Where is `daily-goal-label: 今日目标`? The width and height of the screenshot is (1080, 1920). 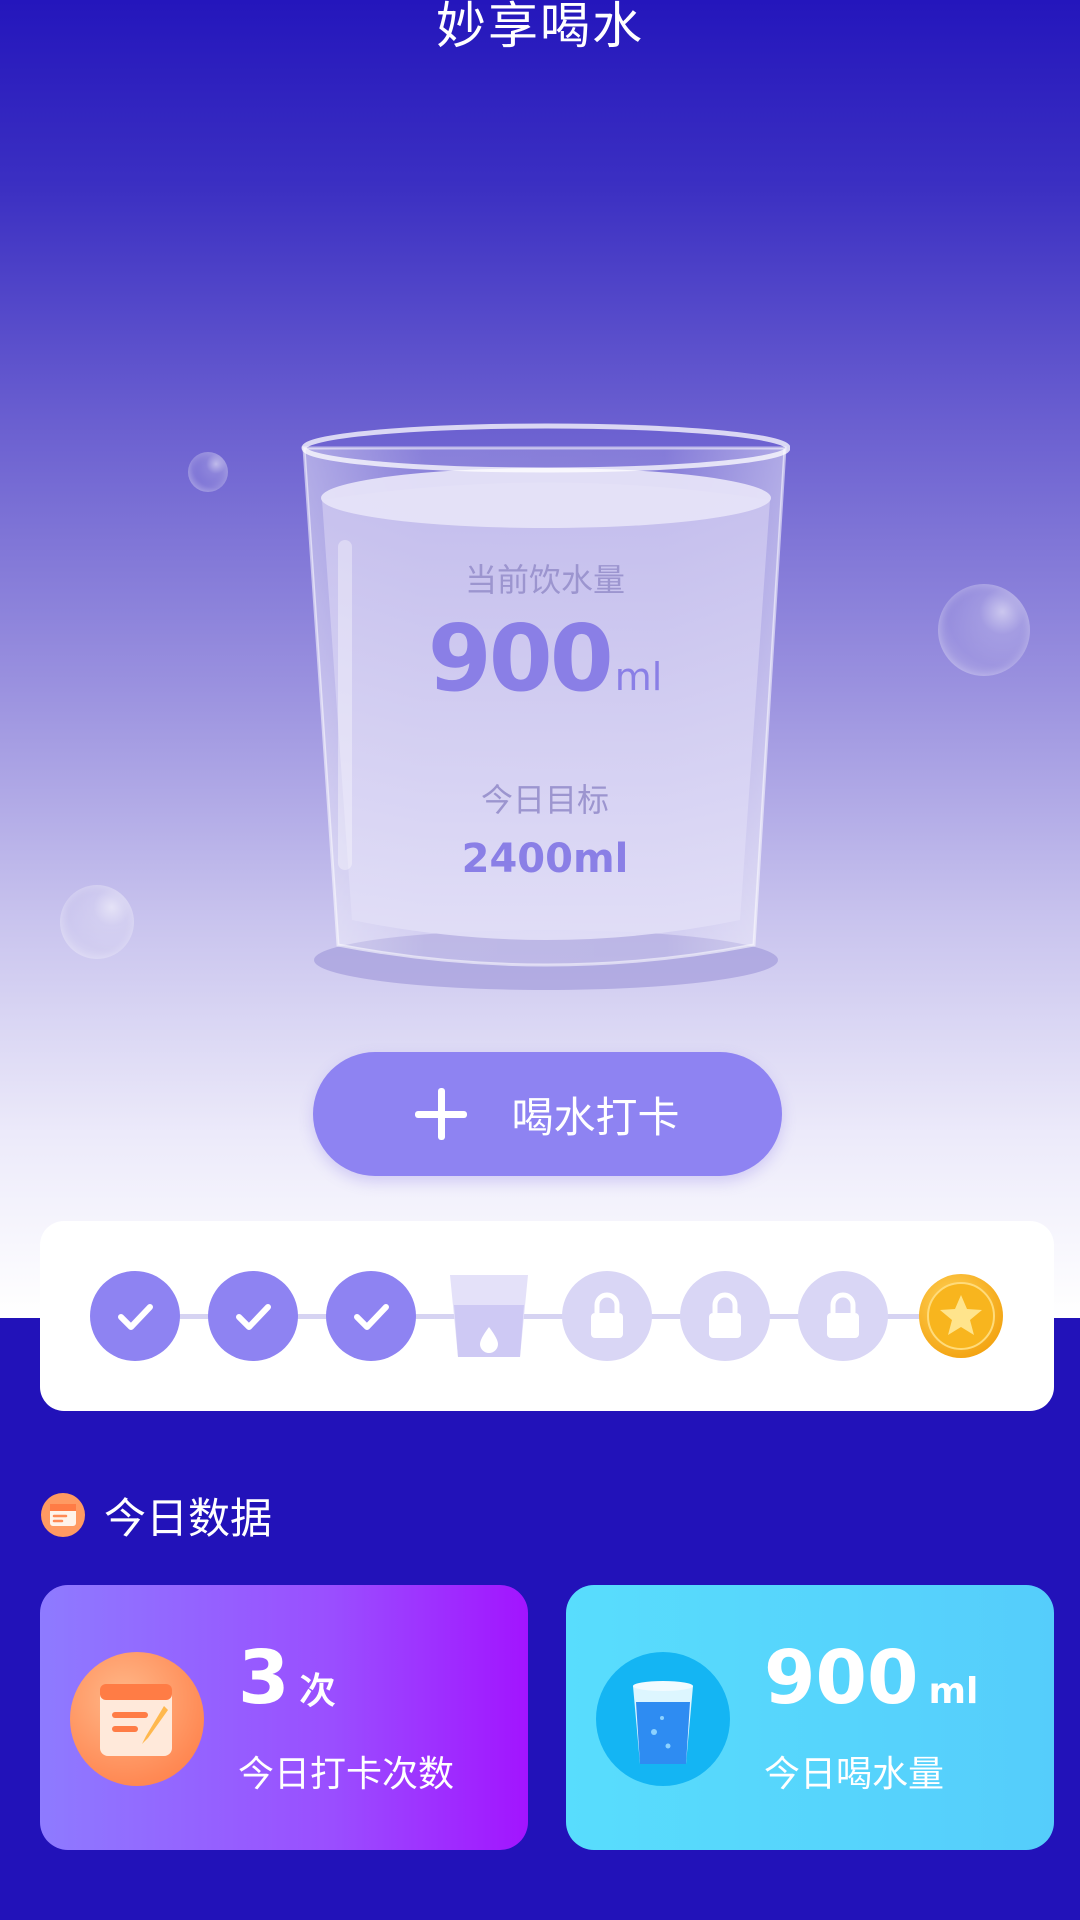
daily-goal-label: 今日目标 is located at coordinates (544, 800).